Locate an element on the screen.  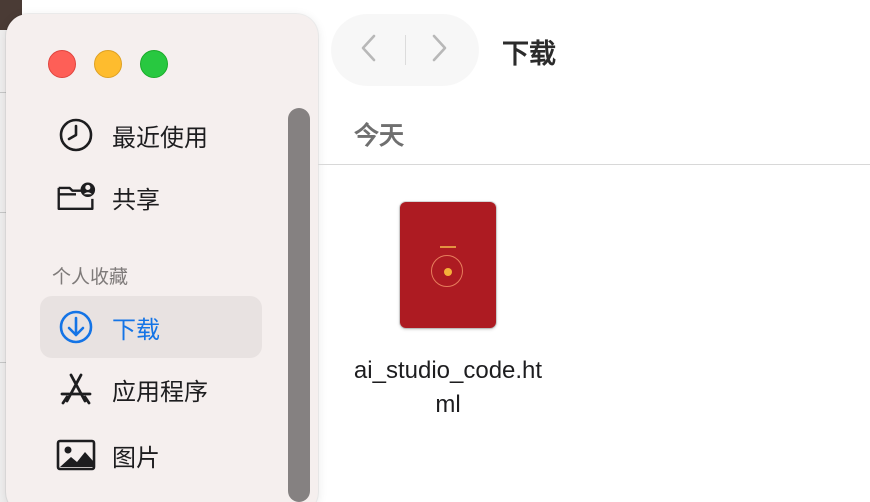
html-document-thumbnail is located at coordinates (448, 265).